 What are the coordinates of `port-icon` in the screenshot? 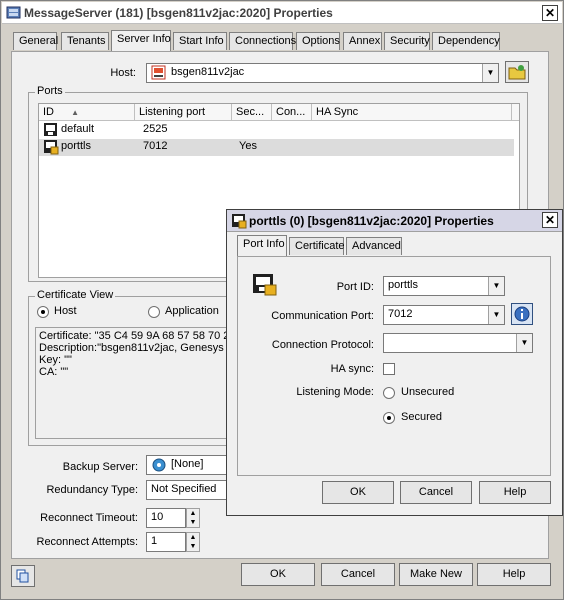 It's located at (51, 130).